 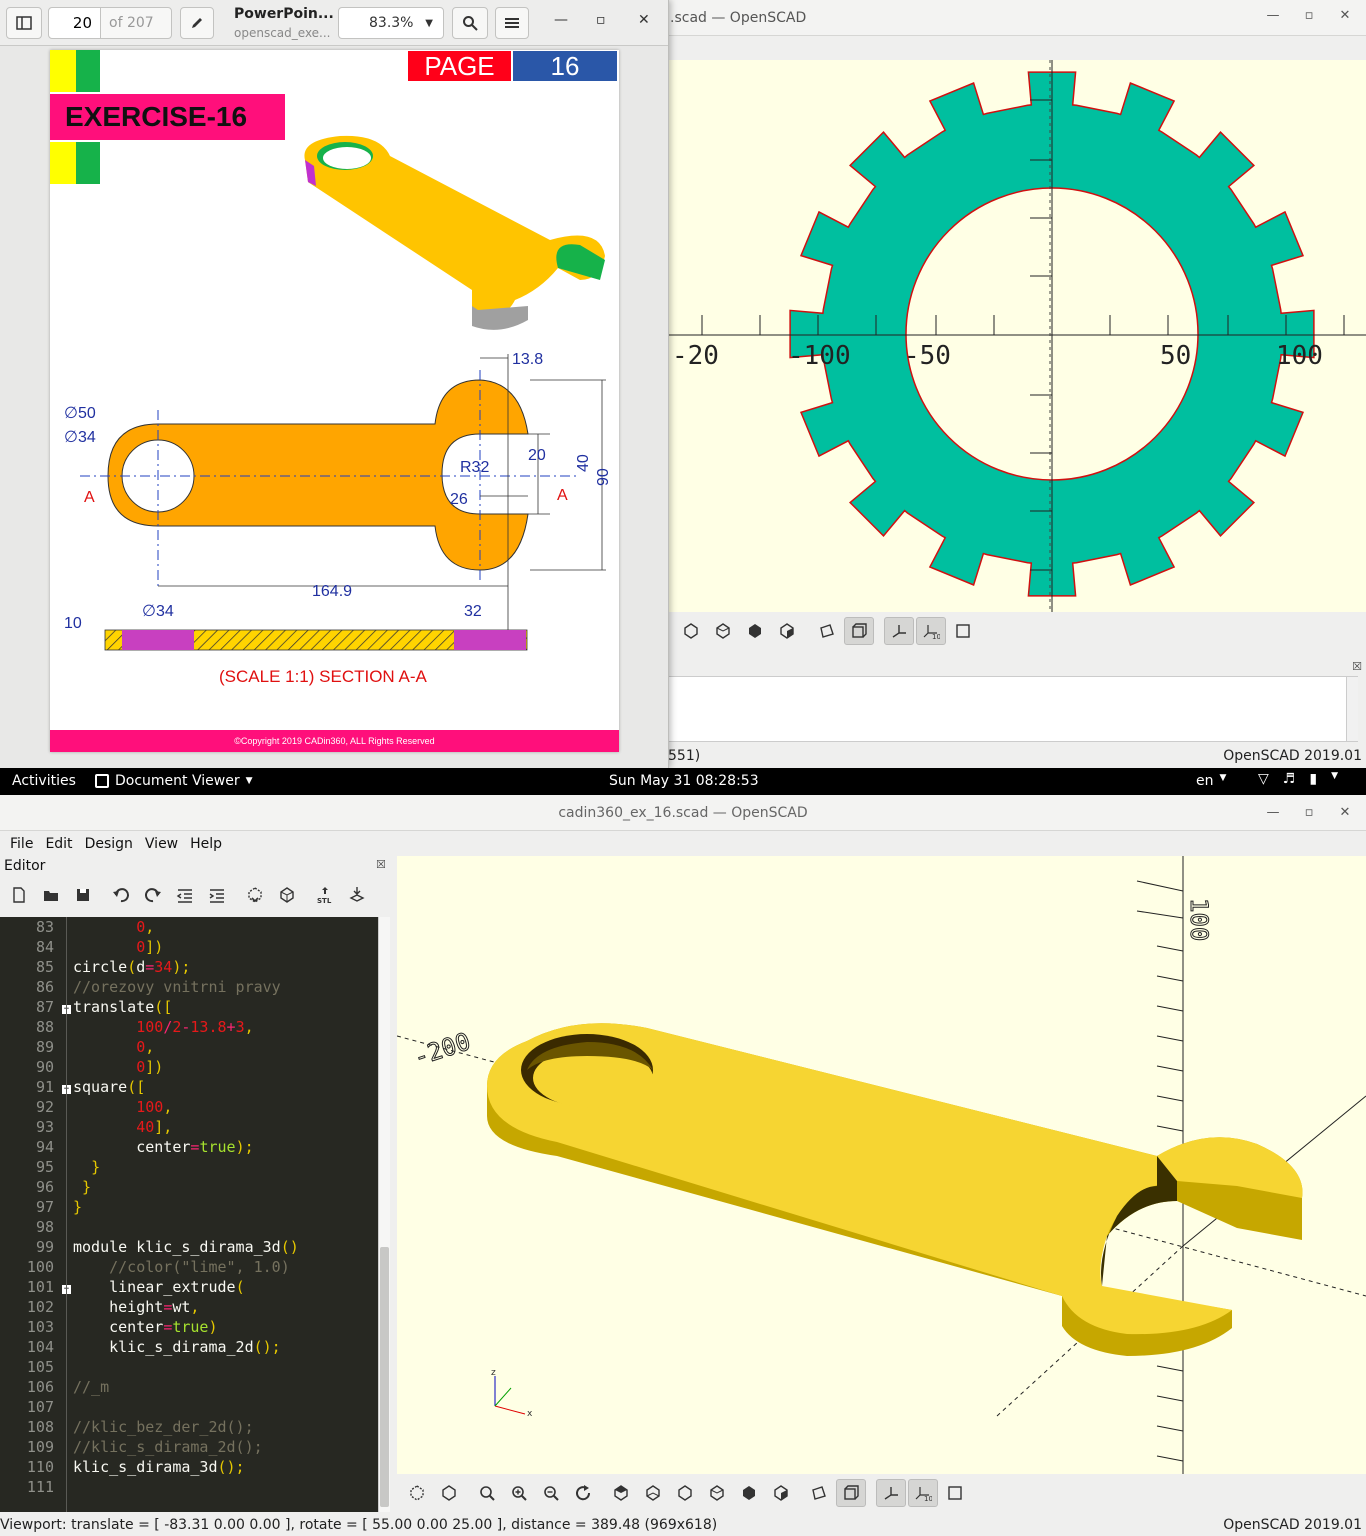 What do you see at coordinates (474, 467) in the screenshot?
I see `dim-label: R32` at bounding box center [474, 467].